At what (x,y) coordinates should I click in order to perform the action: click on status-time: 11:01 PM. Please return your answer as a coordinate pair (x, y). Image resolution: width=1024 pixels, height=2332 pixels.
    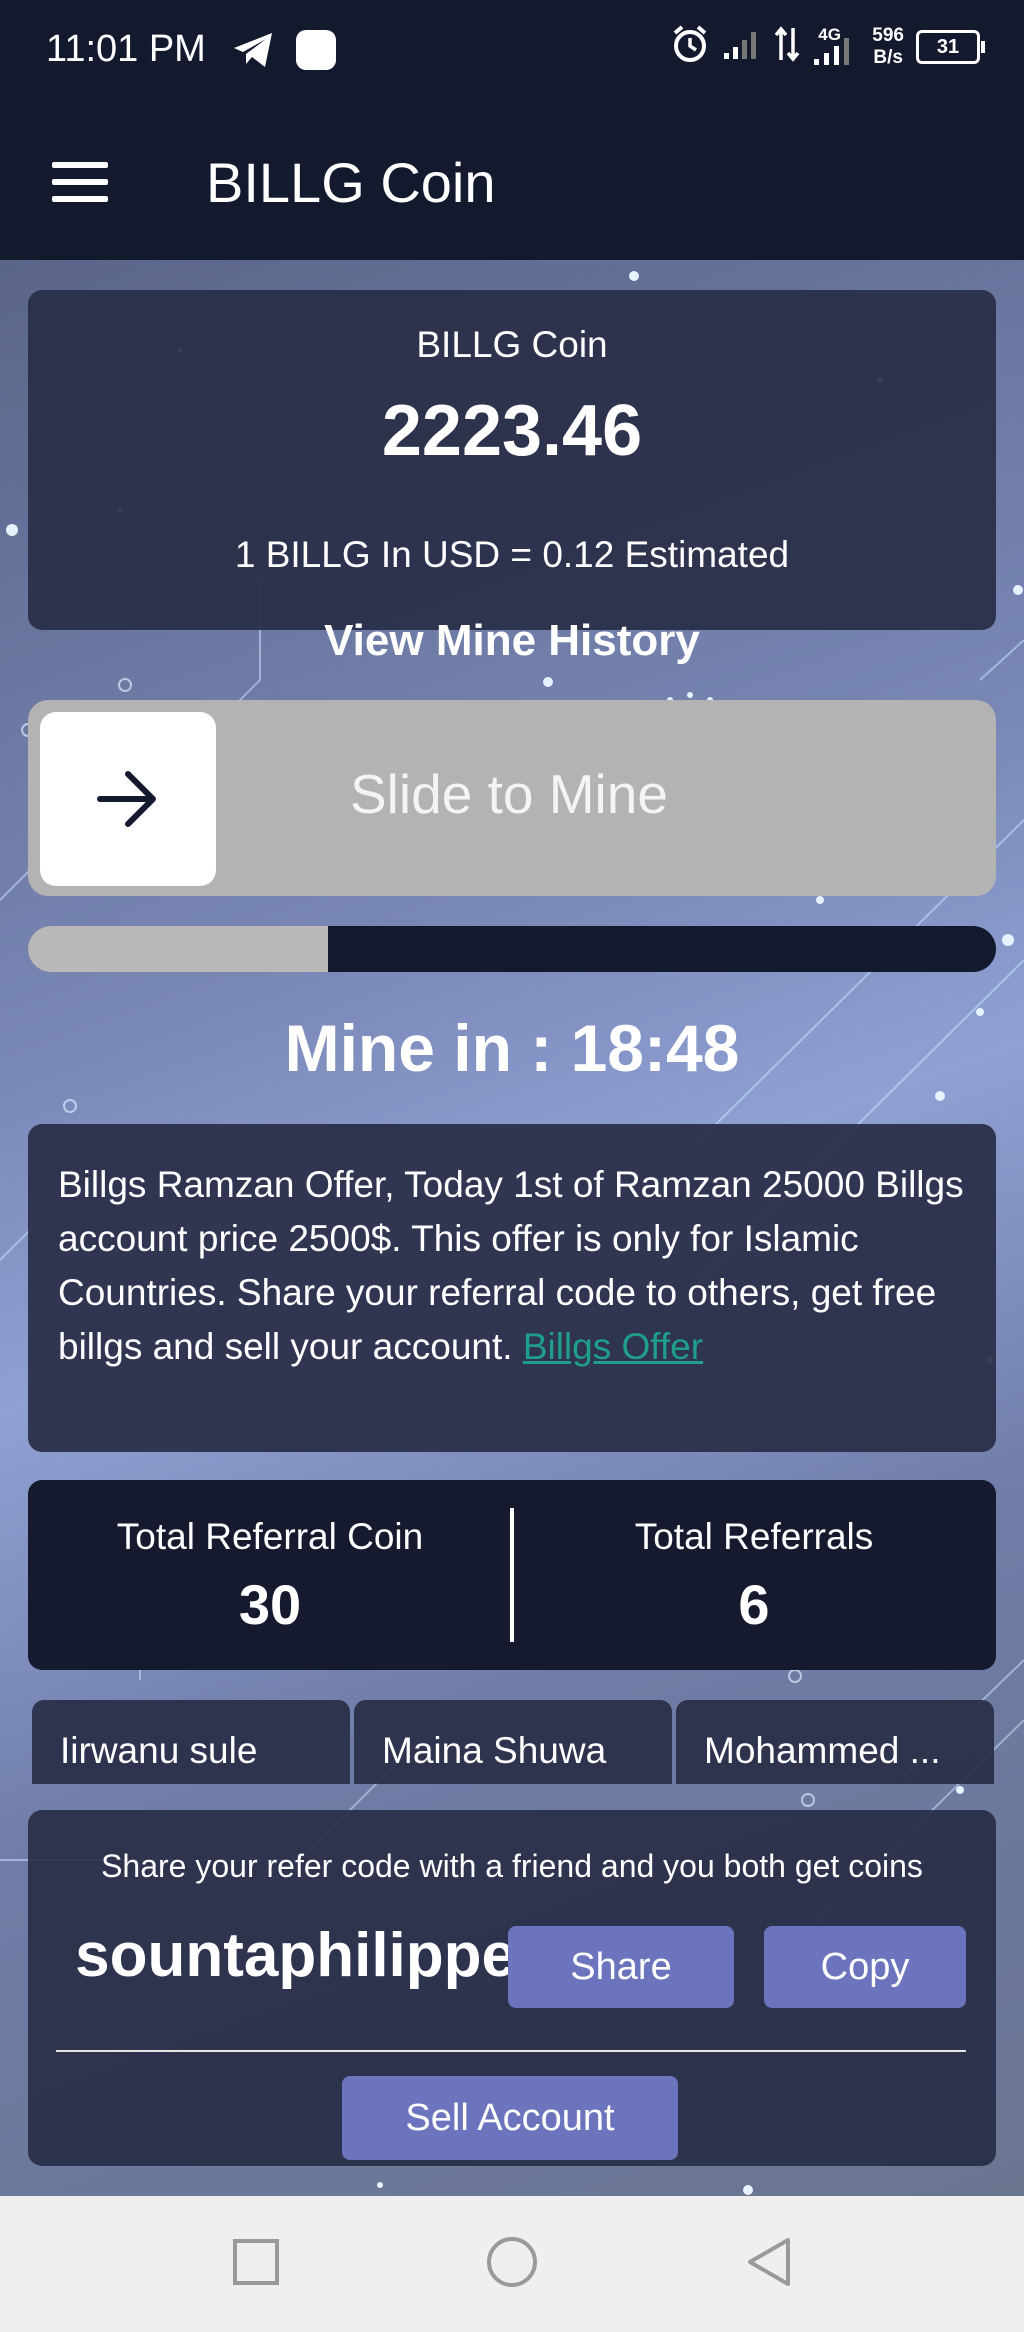
    Looking at the image, I should click on (126, 49).